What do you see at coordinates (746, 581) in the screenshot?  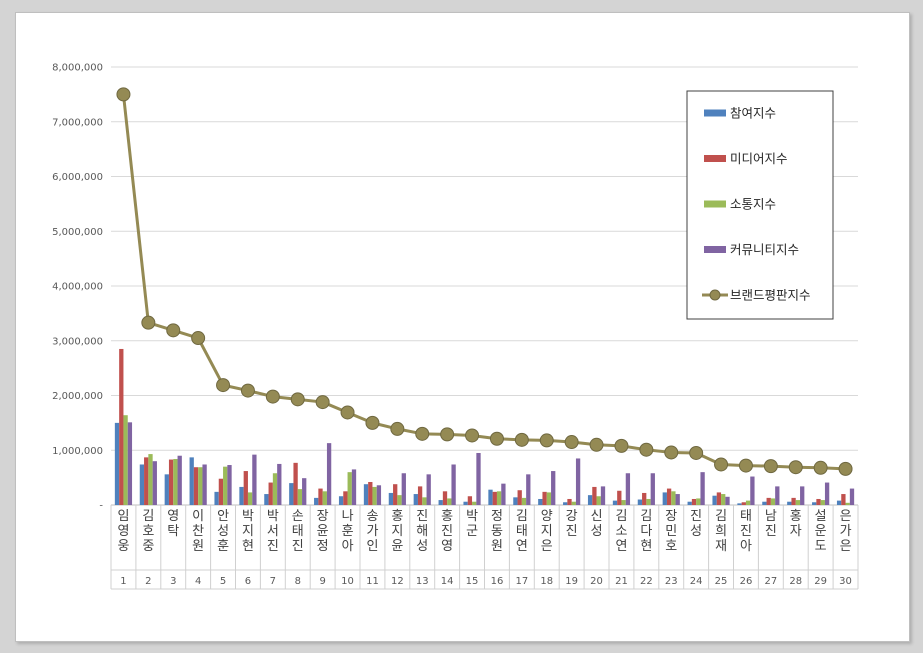 I see `category-index-label: 26` at bounding box center [746, 581].